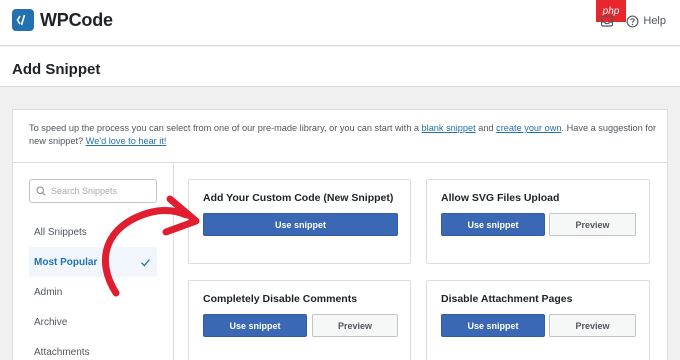  I want to click on help-link: Help, so click(654, 21).